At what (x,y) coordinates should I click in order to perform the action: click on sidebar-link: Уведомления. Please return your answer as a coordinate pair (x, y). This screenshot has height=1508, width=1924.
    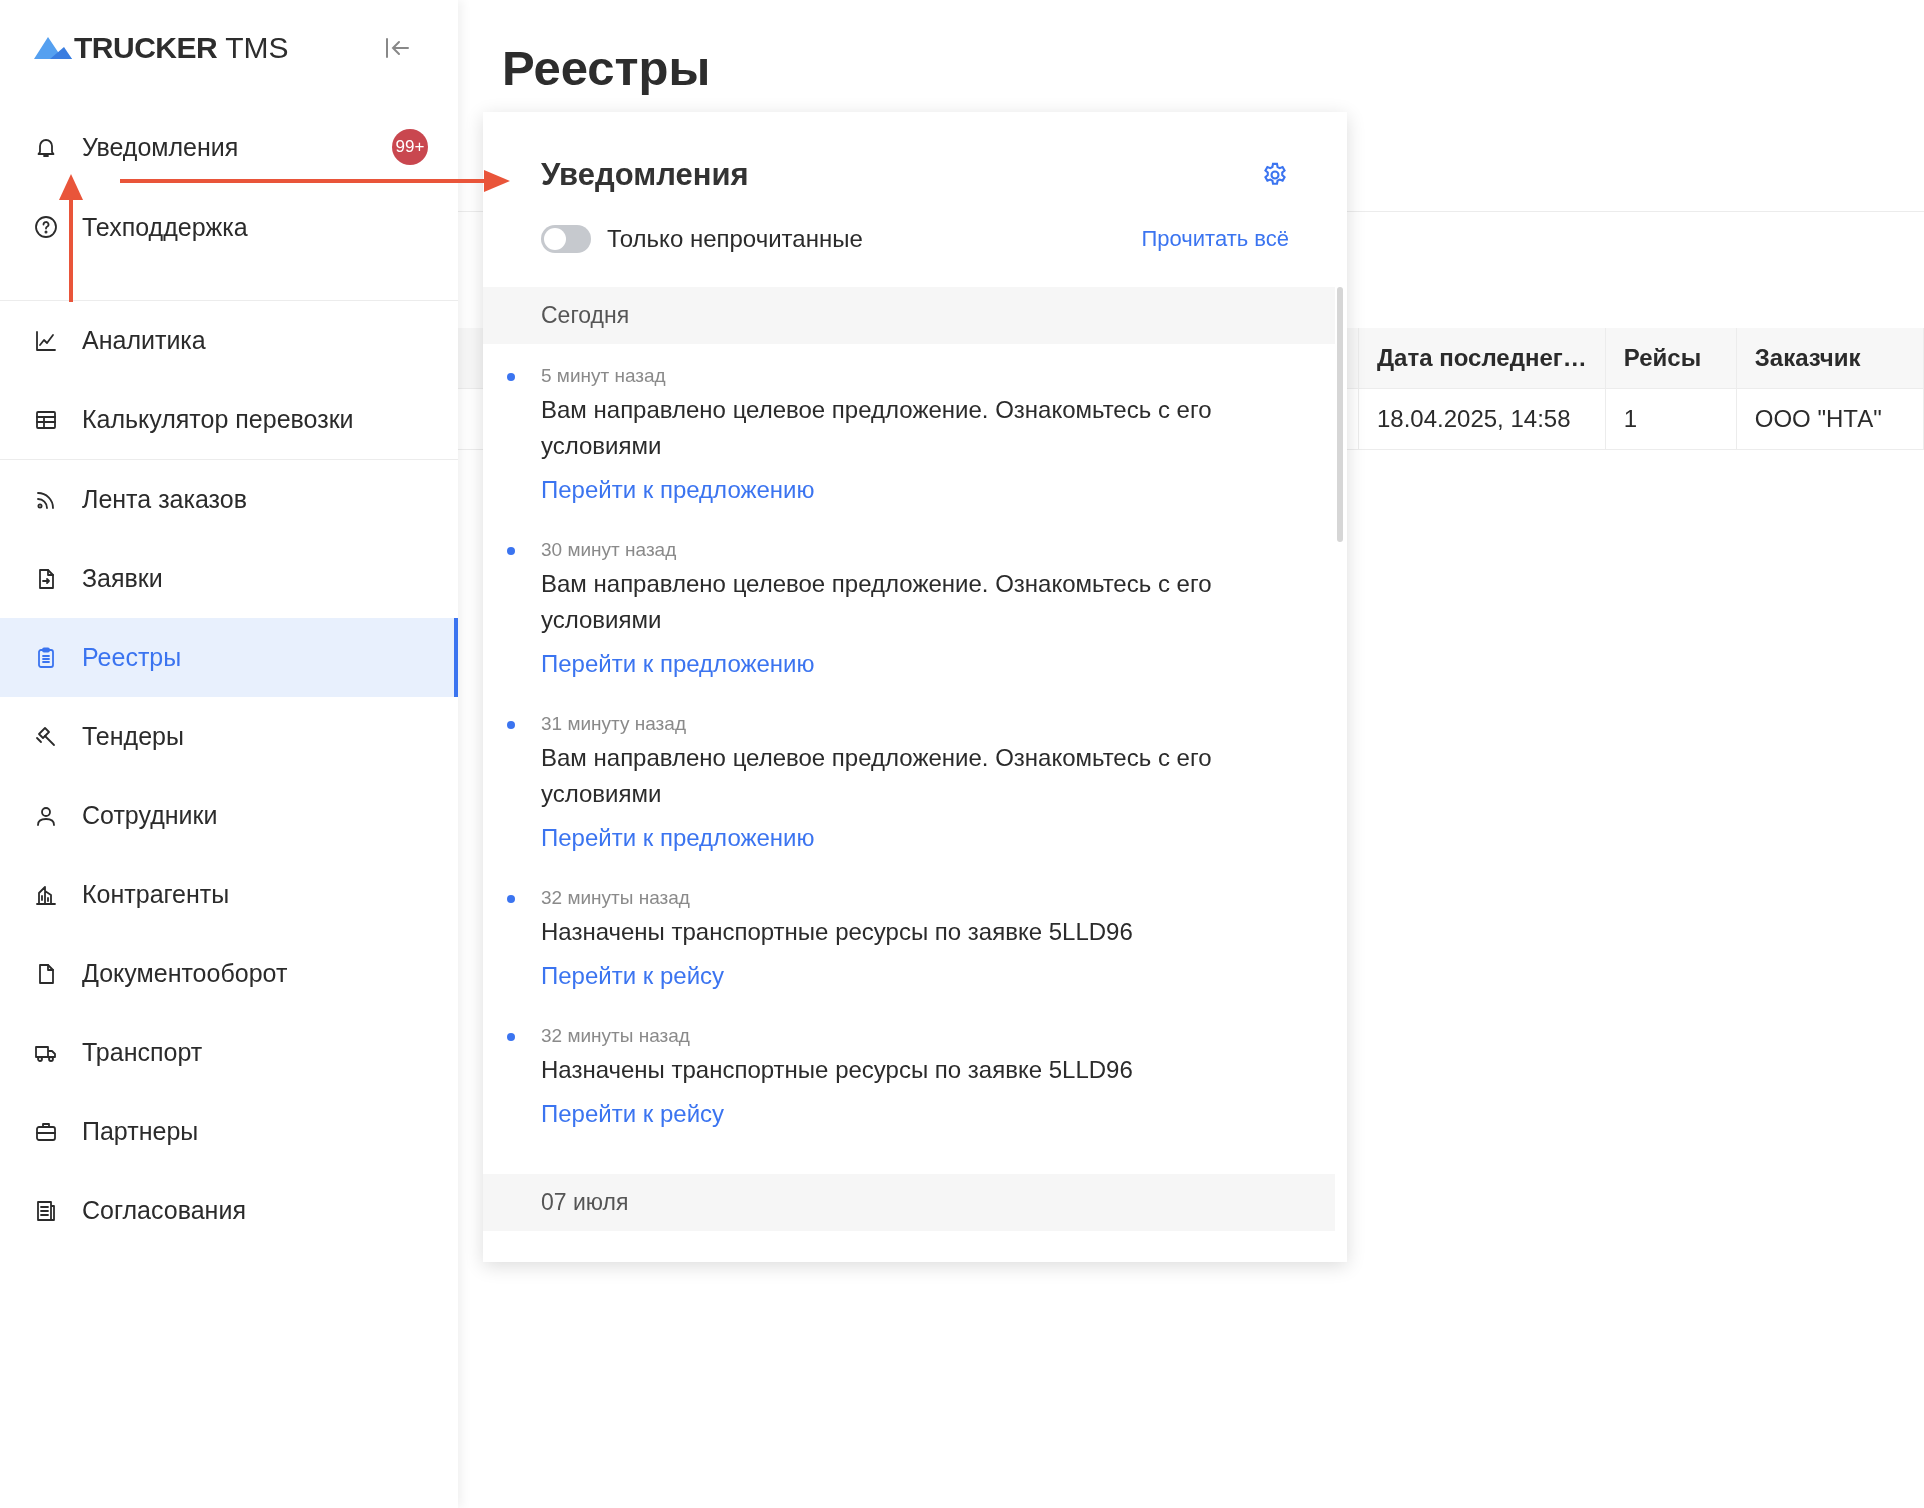
    Looking at the image, I should click on (160, 147).